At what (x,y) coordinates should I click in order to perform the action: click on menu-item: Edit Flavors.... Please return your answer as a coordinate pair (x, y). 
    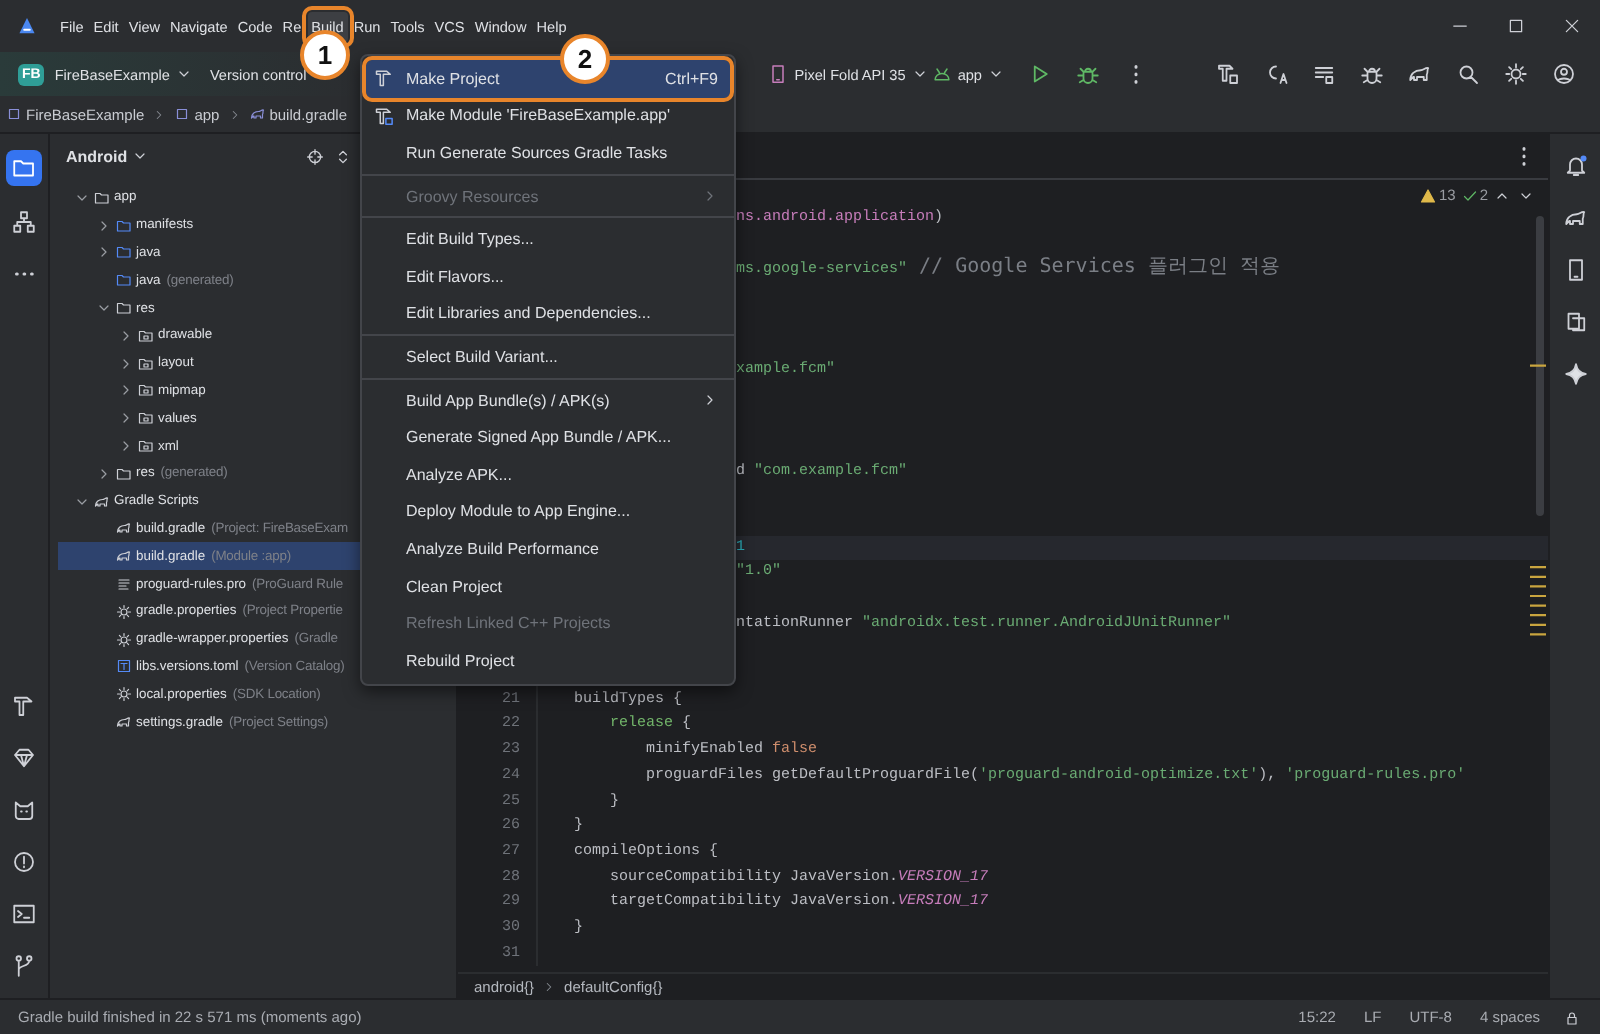
    Looking at the image, I should click on (548, 276).